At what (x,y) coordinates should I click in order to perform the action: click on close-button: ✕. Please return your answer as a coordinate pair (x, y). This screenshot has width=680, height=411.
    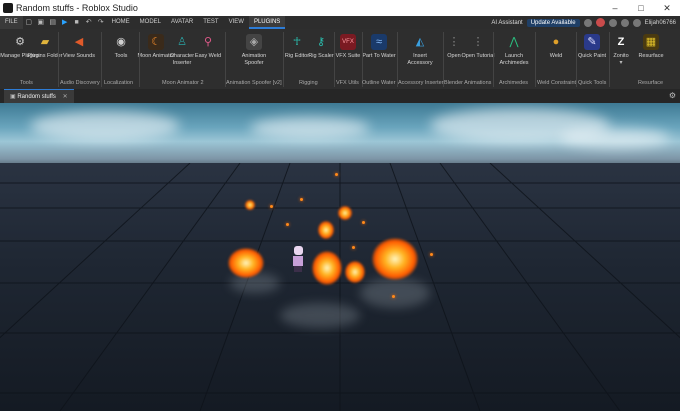
    Looking at the image, I should click on (667, 8).